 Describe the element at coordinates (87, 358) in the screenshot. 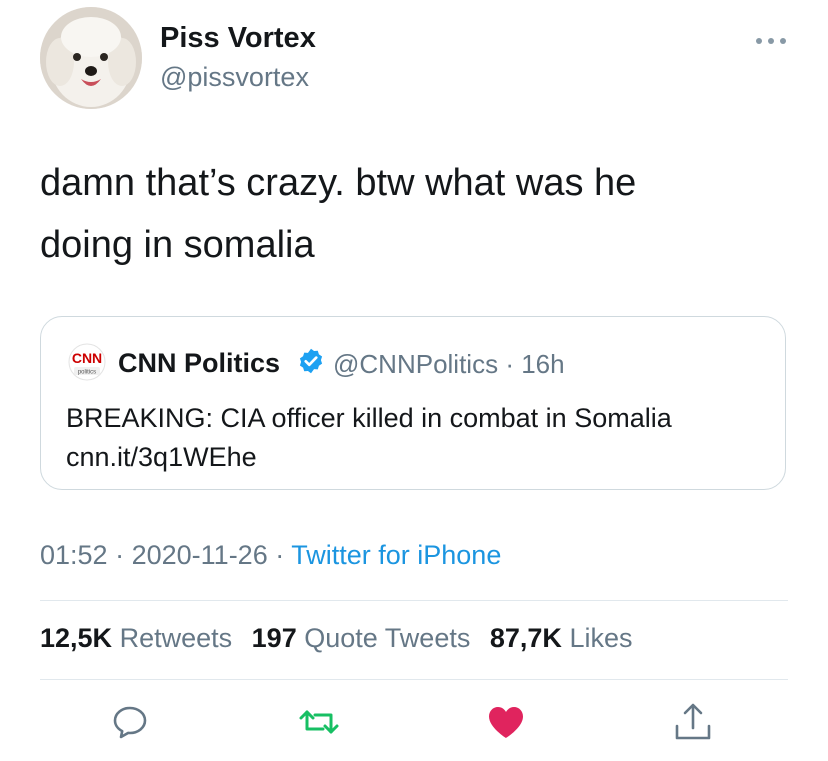

I see `cnn-logo-text: CNN` at that location.